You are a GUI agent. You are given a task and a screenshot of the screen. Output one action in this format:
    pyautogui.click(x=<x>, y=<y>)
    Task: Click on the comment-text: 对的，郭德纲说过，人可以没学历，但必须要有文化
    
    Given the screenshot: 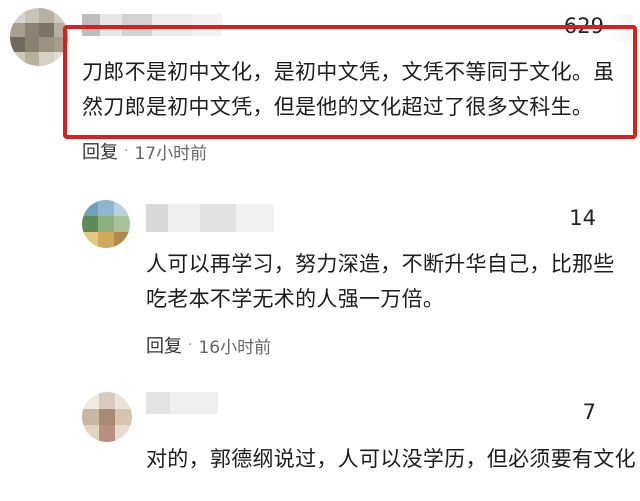 What is the action you would take?
    pyautogui.click(x=391, y=459)
    